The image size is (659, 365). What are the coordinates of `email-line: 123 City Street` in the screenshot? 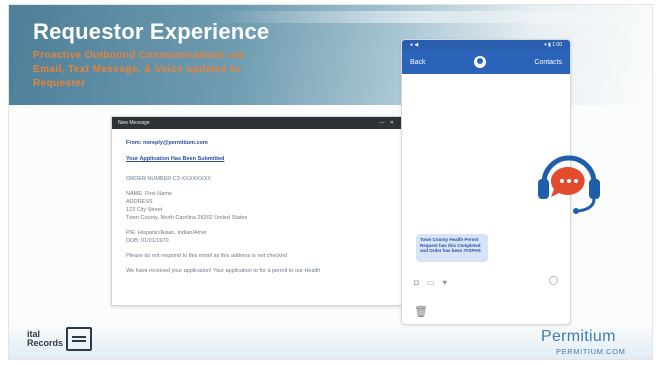 It's located at (144, 210).